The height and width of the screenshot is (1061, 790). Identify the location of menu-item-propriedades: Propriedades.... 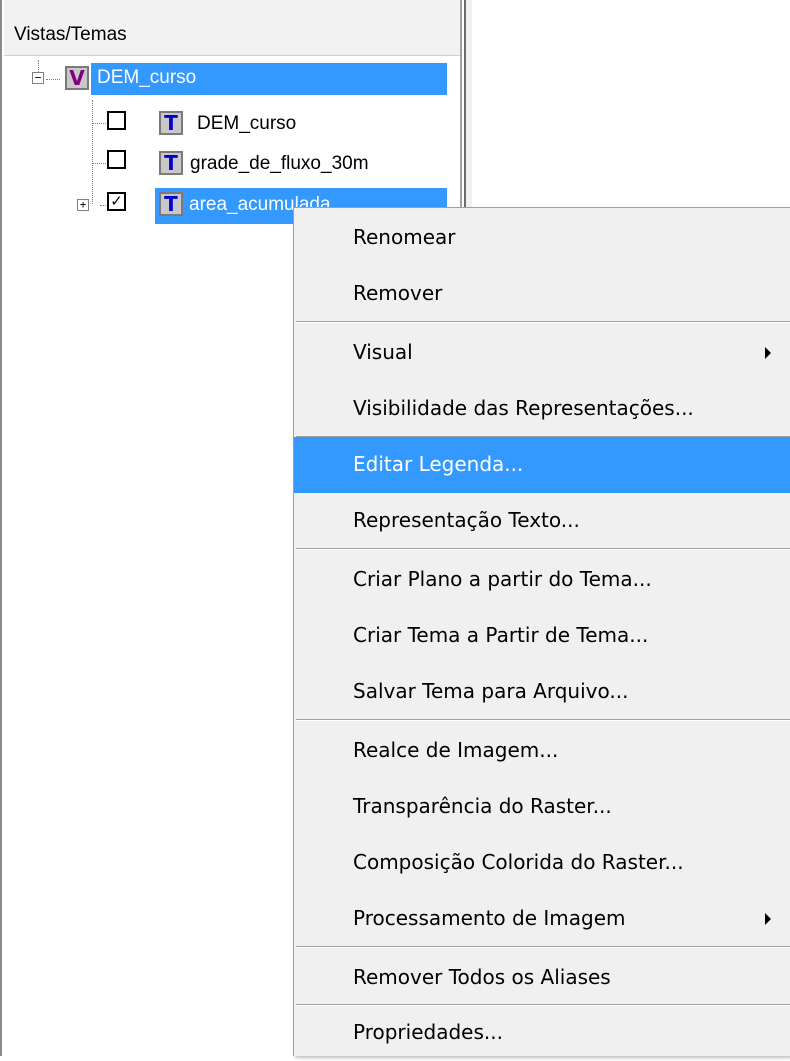
(542, 1033).